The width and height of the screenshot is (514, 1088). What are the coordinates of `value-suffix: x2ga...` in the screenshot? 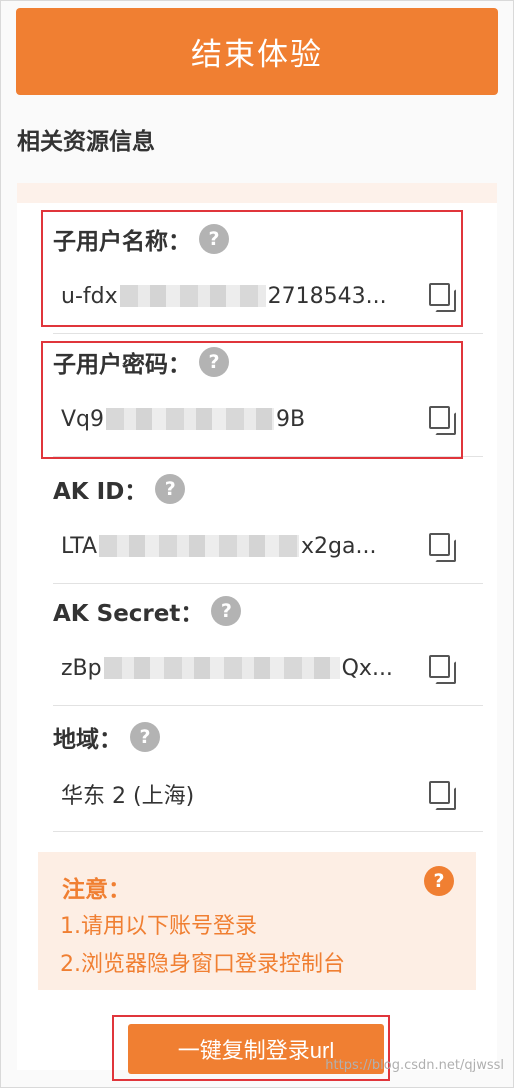 It's located at (339, 546).